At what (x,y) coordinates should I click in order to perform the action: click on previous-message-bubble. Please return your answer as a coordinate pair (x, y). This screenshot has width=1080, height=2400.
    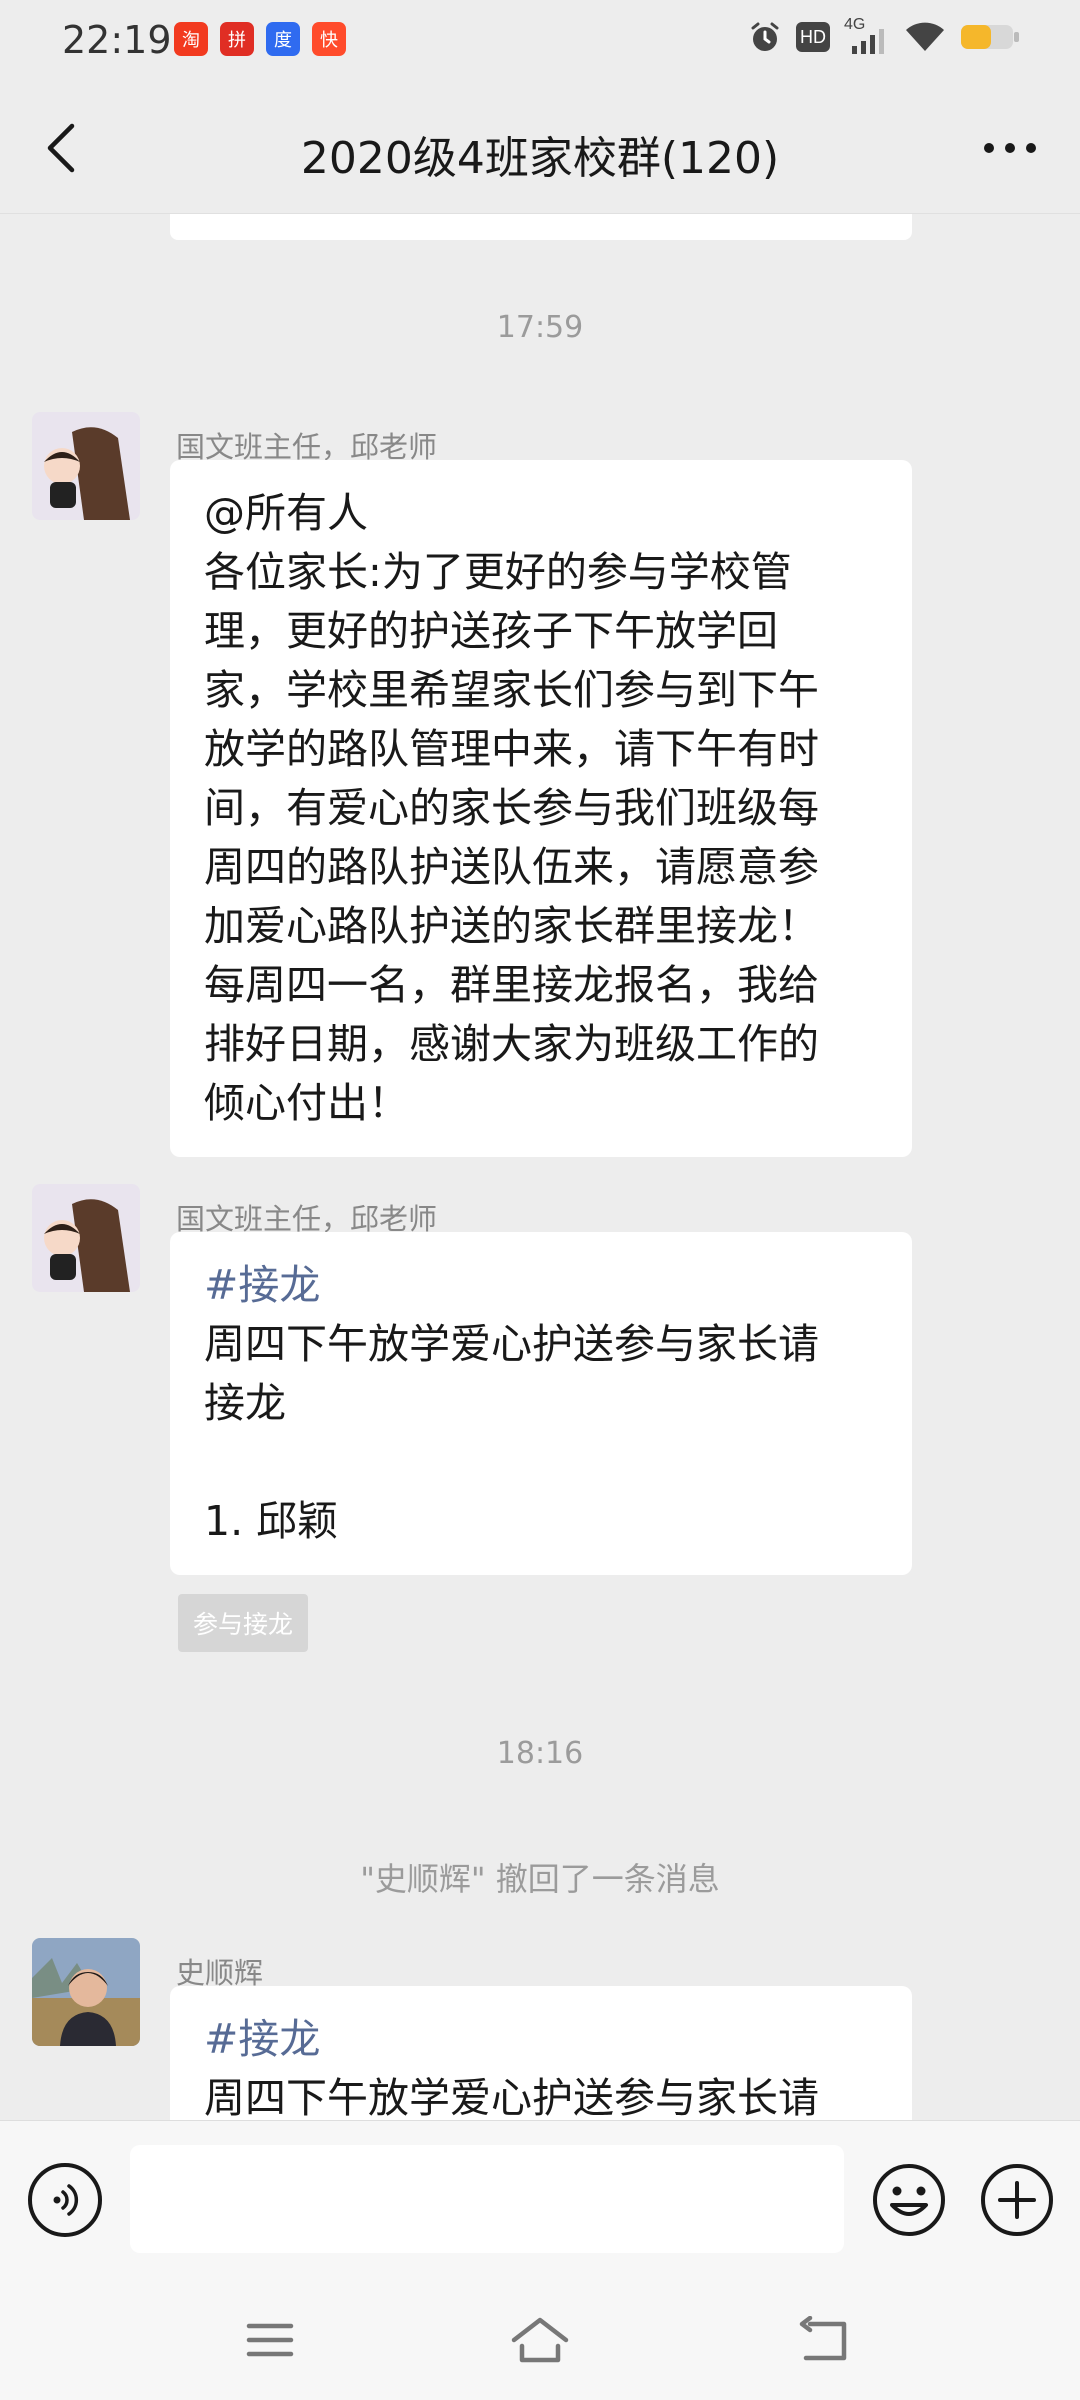
    Looking at the image, I should click on (541, 227).